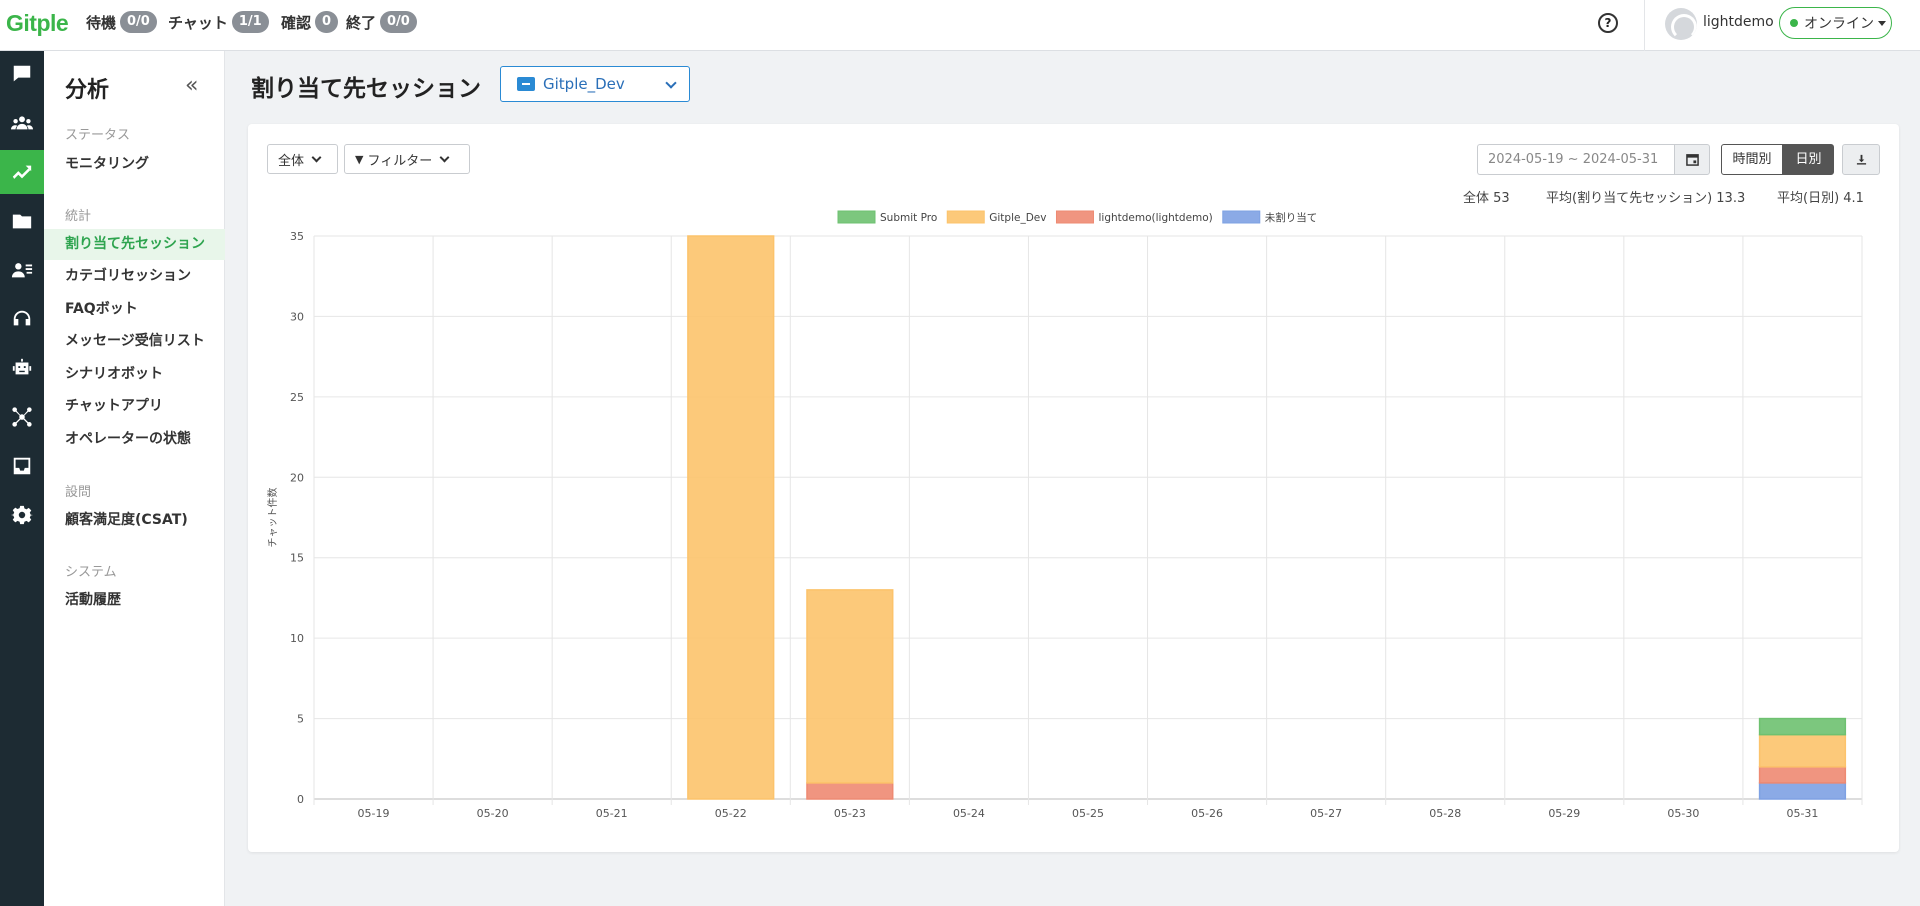 This screenshot has height=906, width=1920. I want to click on y-tick-label: 35, so click(297, 236).